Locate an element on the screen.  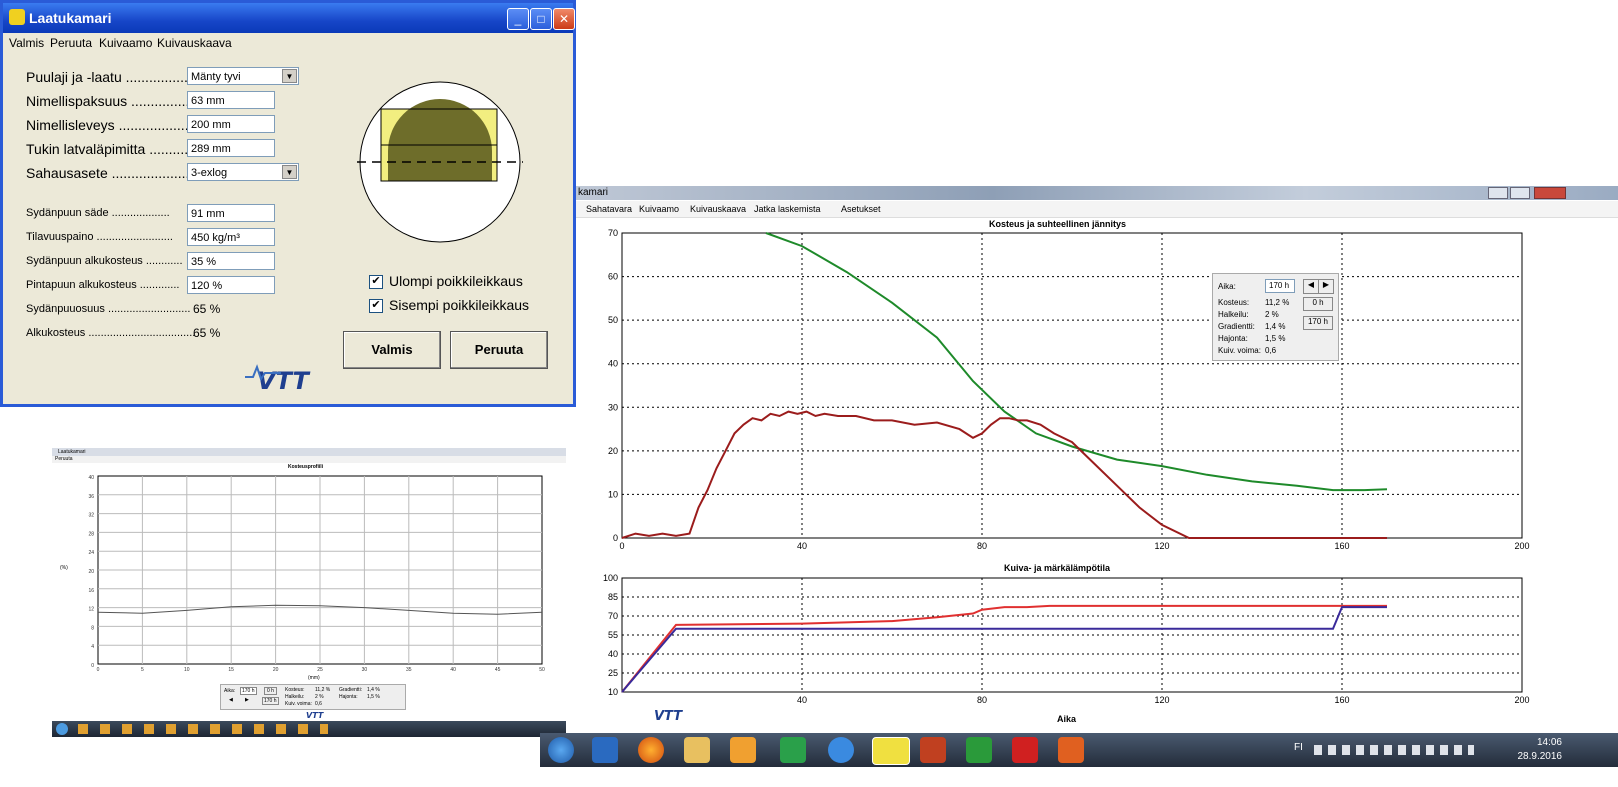
menu-jatka-laskemista: Jatka laskemista is located at coordinates (787, 209).